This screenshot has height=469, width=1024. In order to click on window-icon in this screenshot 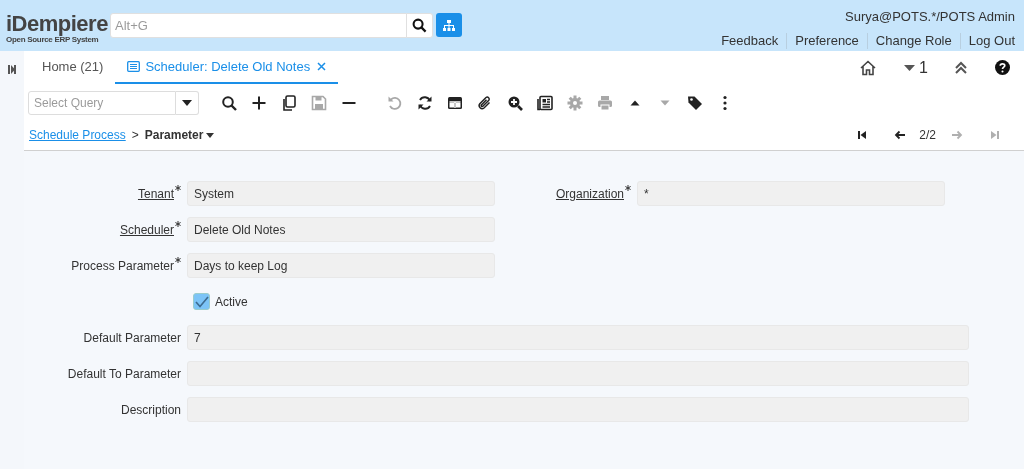, I will do `click(134, 66)`.